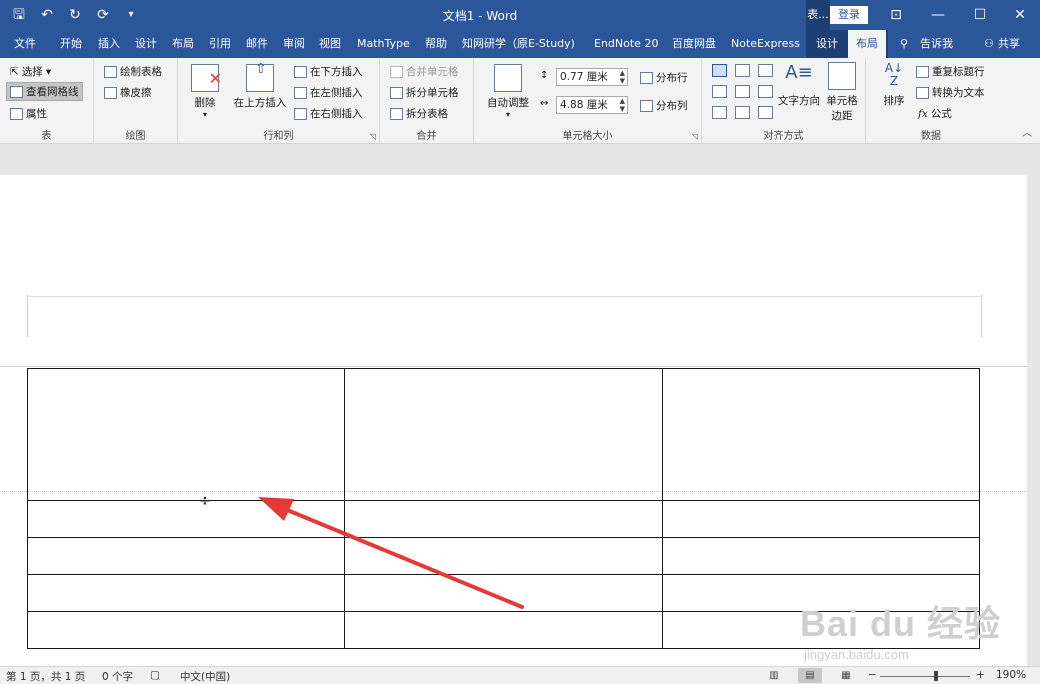  I want to click on insert-right-icon, so click(300, 113).